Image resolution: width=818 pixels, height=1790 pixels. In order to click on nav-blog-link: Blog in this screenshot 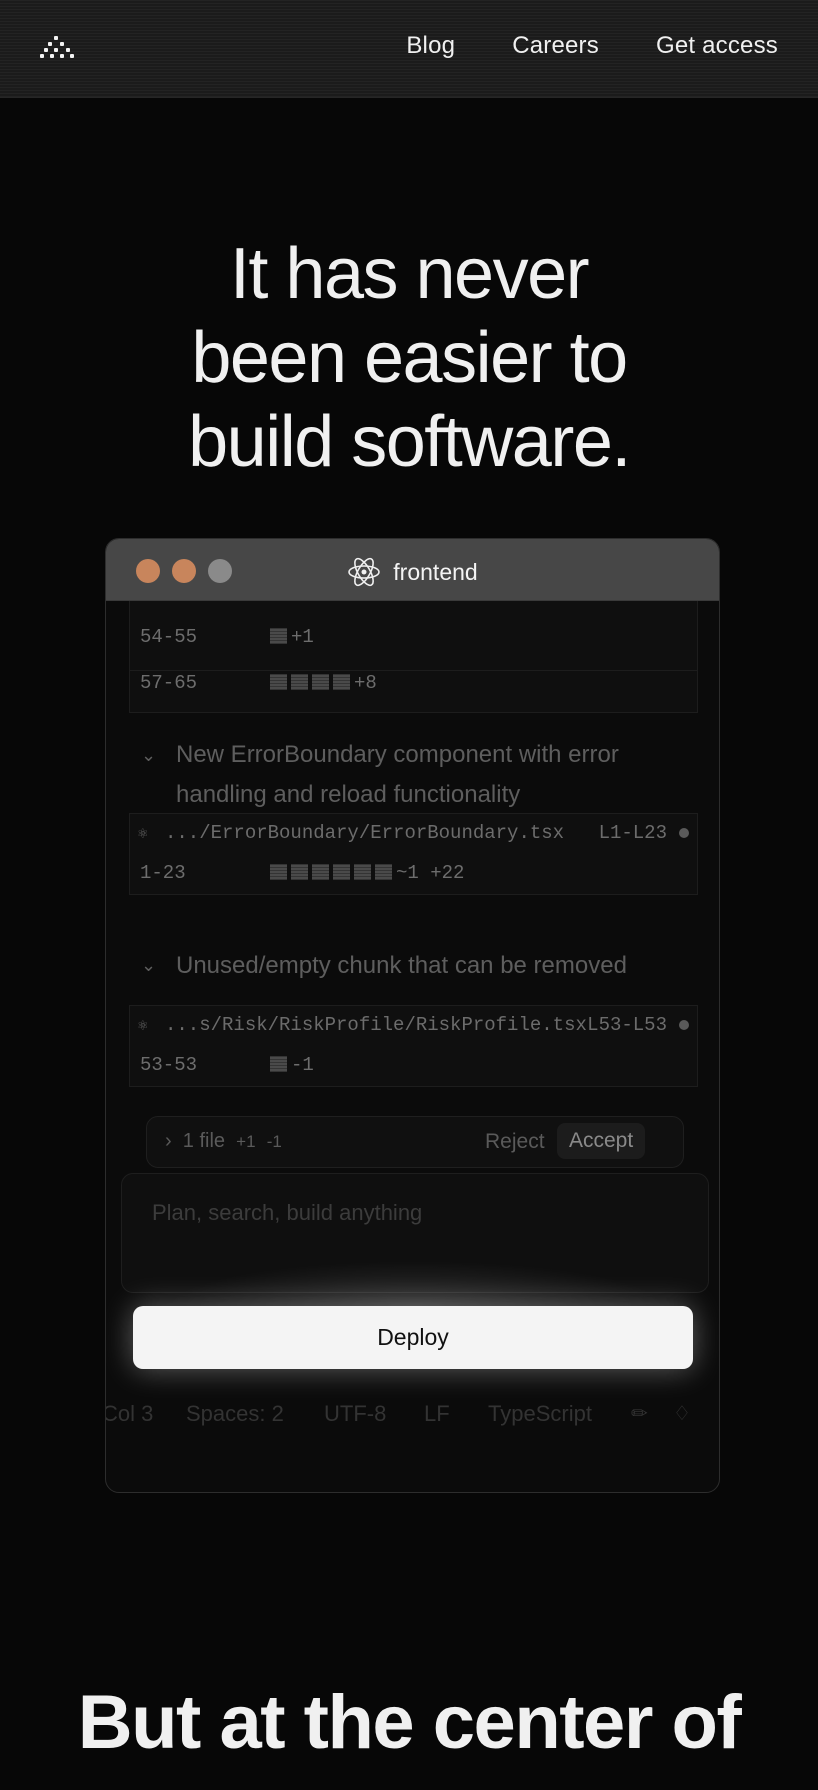, I will do `click(430, 46)`.